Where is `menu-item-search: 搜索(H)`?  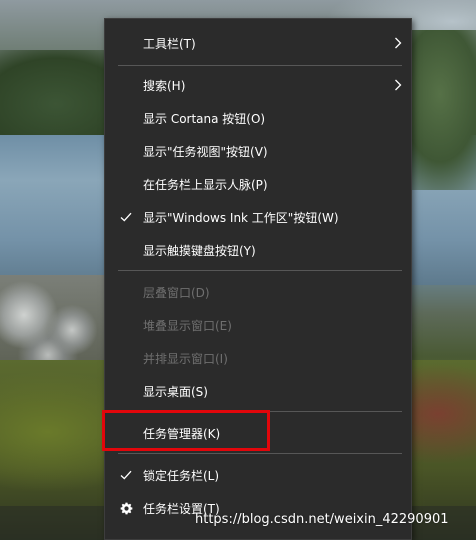 menu-item-search: 搜索(H) is located at coordinates (258, 85).